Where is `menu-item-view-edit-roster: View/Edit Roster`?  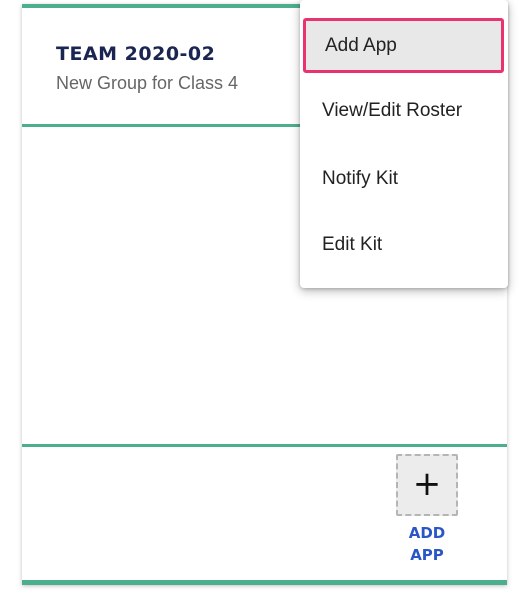 menu-item-view-edit-roster: View/Edit Roster is located at coordinates (404, 111).